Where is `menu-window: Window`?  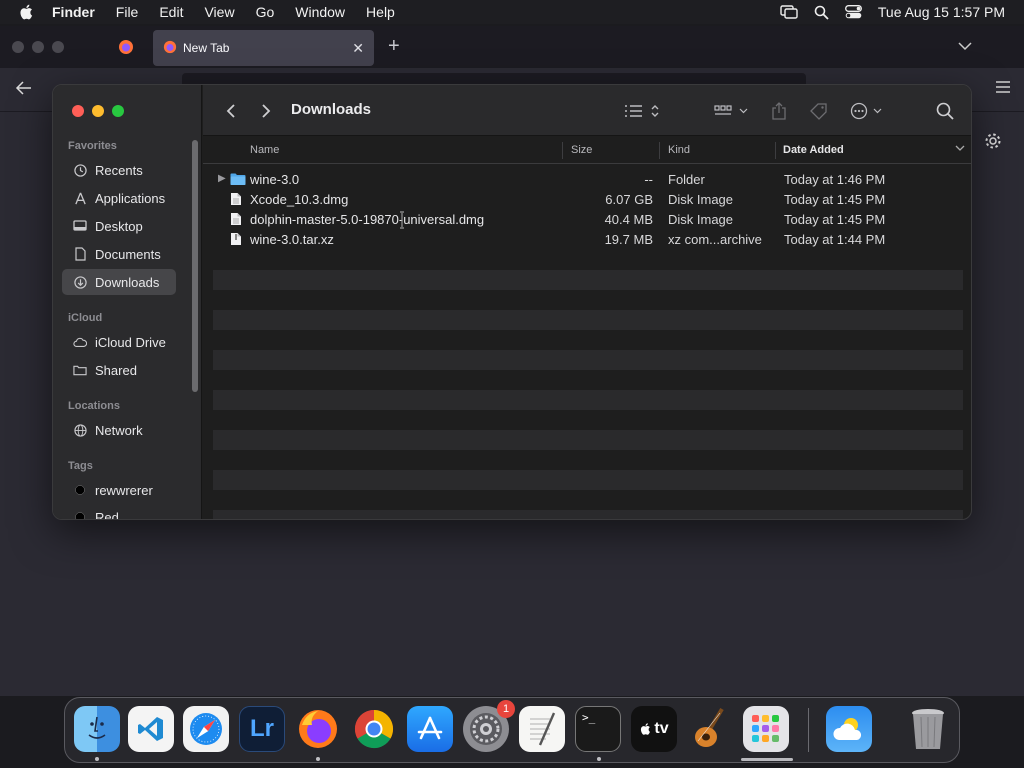
menu-window: Window is located at coordinates (320, 12).